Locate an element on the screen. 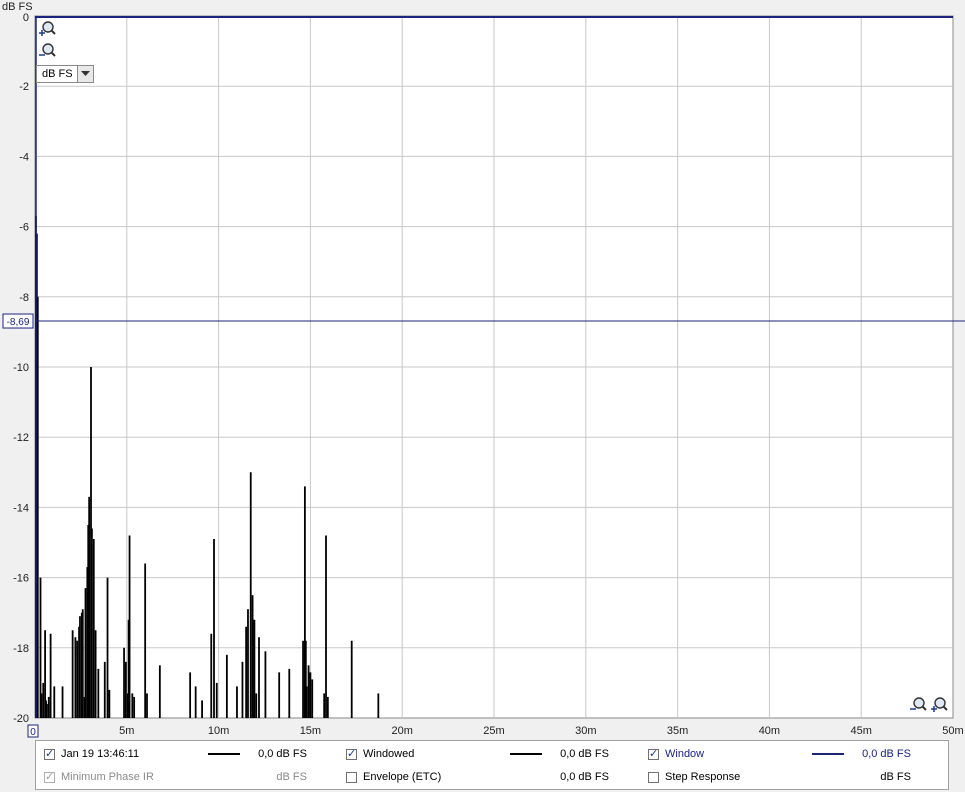 Image resolution: width=965 pixels, height=792 pixels. y-tick-label: -2 is located at coordinates (24, 87).